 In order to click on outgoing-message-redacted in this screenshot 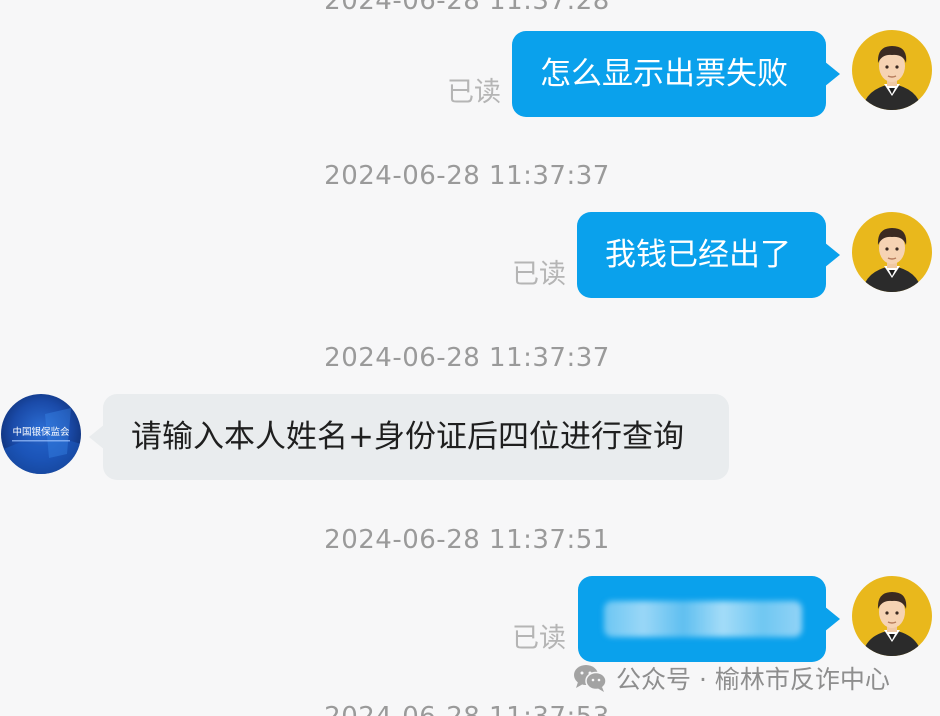, I will do `click(709, 619)`.